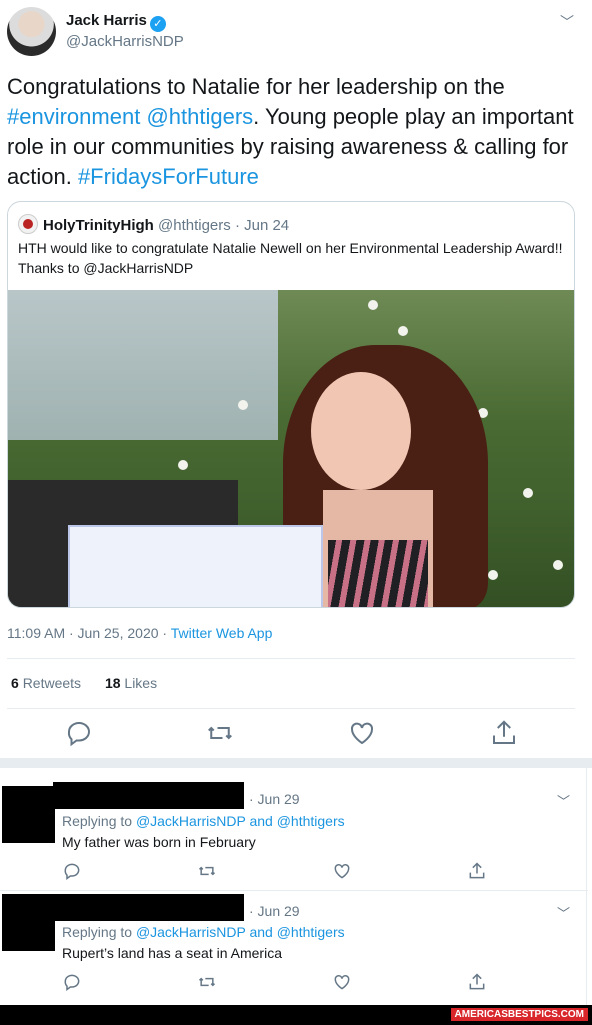  What do you see at coordinates (112, 683) in the screenshot?
I see `likes-count: 18` at bounding box center [112, 683].